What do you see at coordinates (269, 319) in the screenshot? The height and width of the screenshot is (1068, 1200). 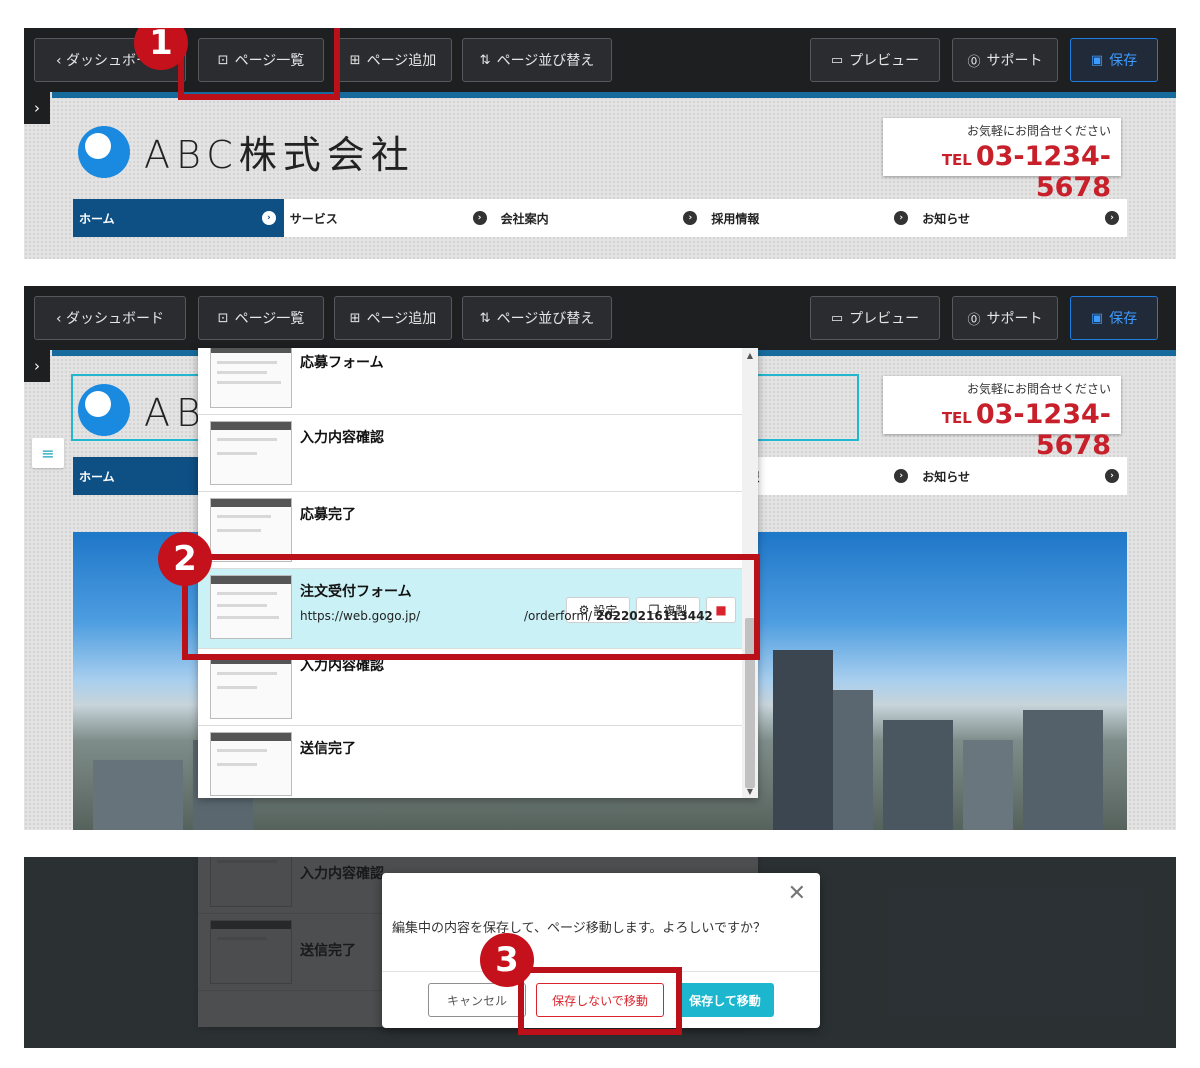 I see `page-list-label: ページ一覧` at bounding box center [269, 319].